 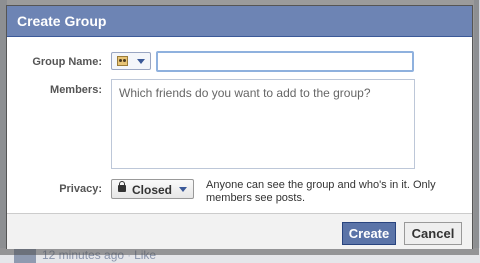 I want to click on dialog-footer: Create Cancel, so click(x=239, y=231).